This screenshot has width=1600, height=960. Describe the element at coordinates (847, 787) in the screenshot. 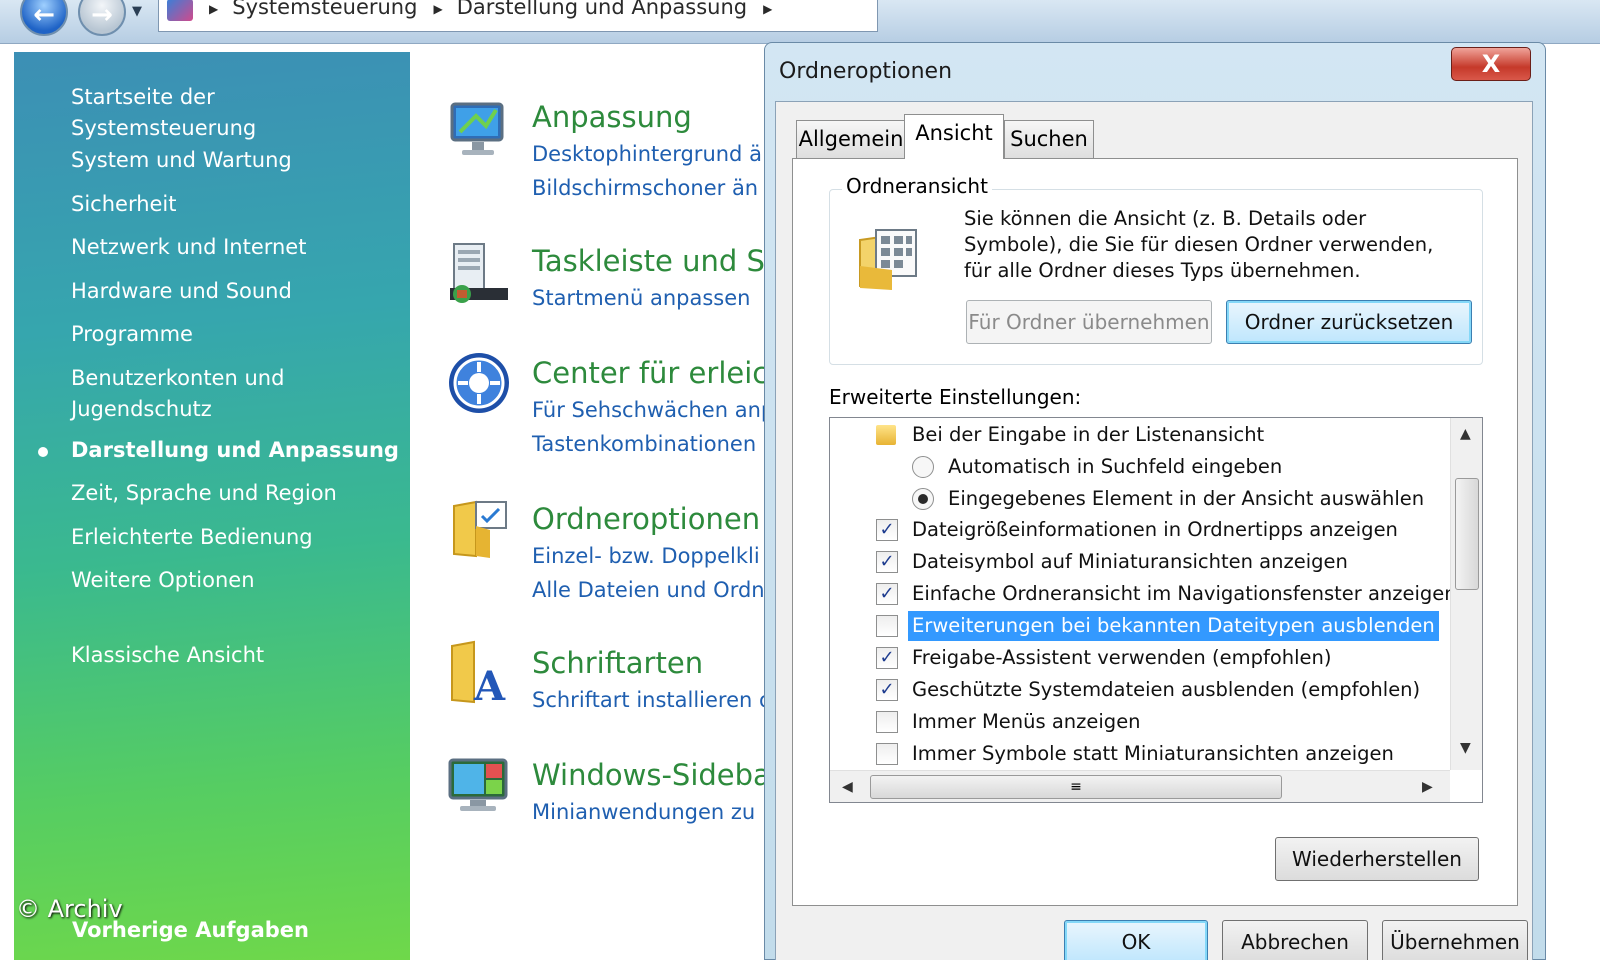

I see `scroll-left-icon: ◀` at that location.